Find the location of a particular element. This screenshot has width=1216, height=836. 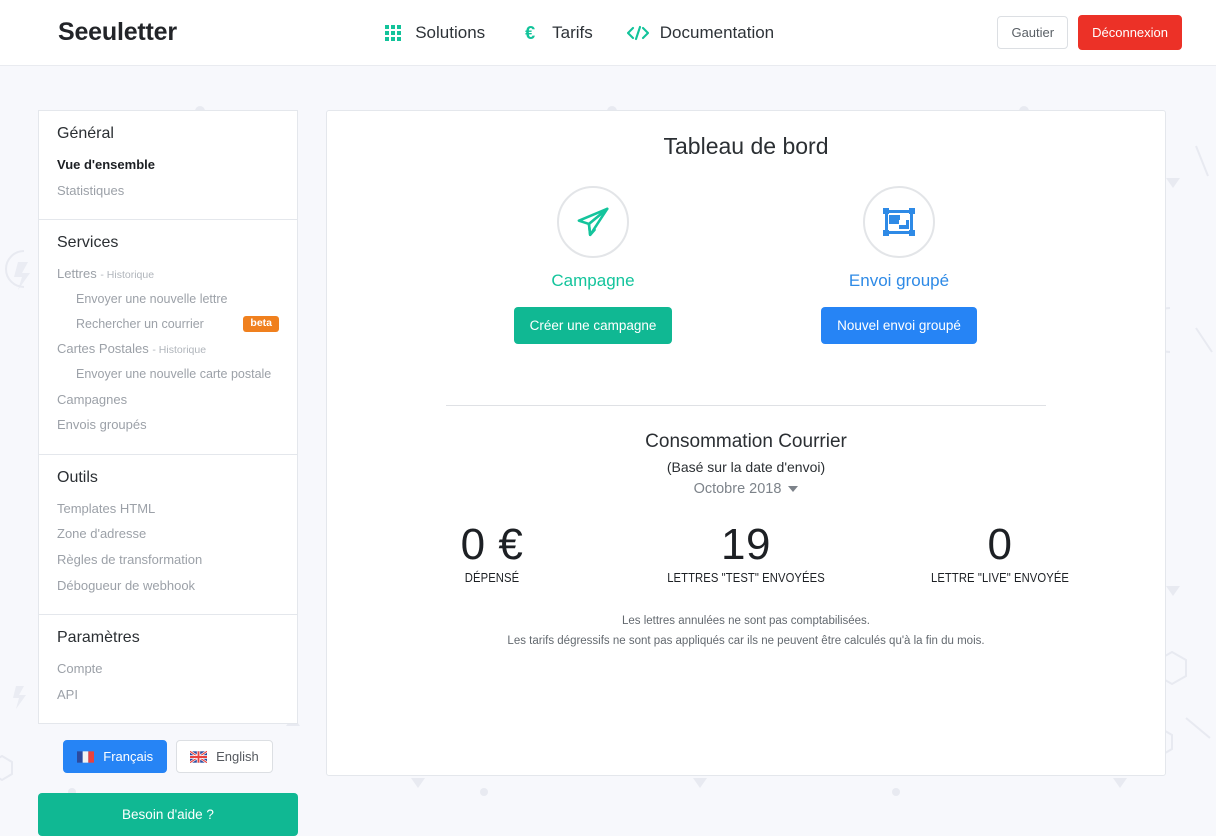

stat-value: 0 is located at coordinates (1000, 544).